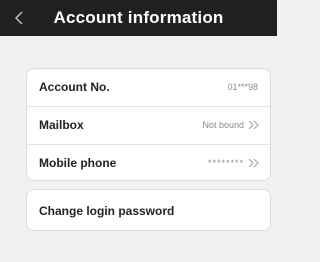 The image size is (320, 262). I want to click on mobile-phone-label: Mobile phone, so click(78, 163).